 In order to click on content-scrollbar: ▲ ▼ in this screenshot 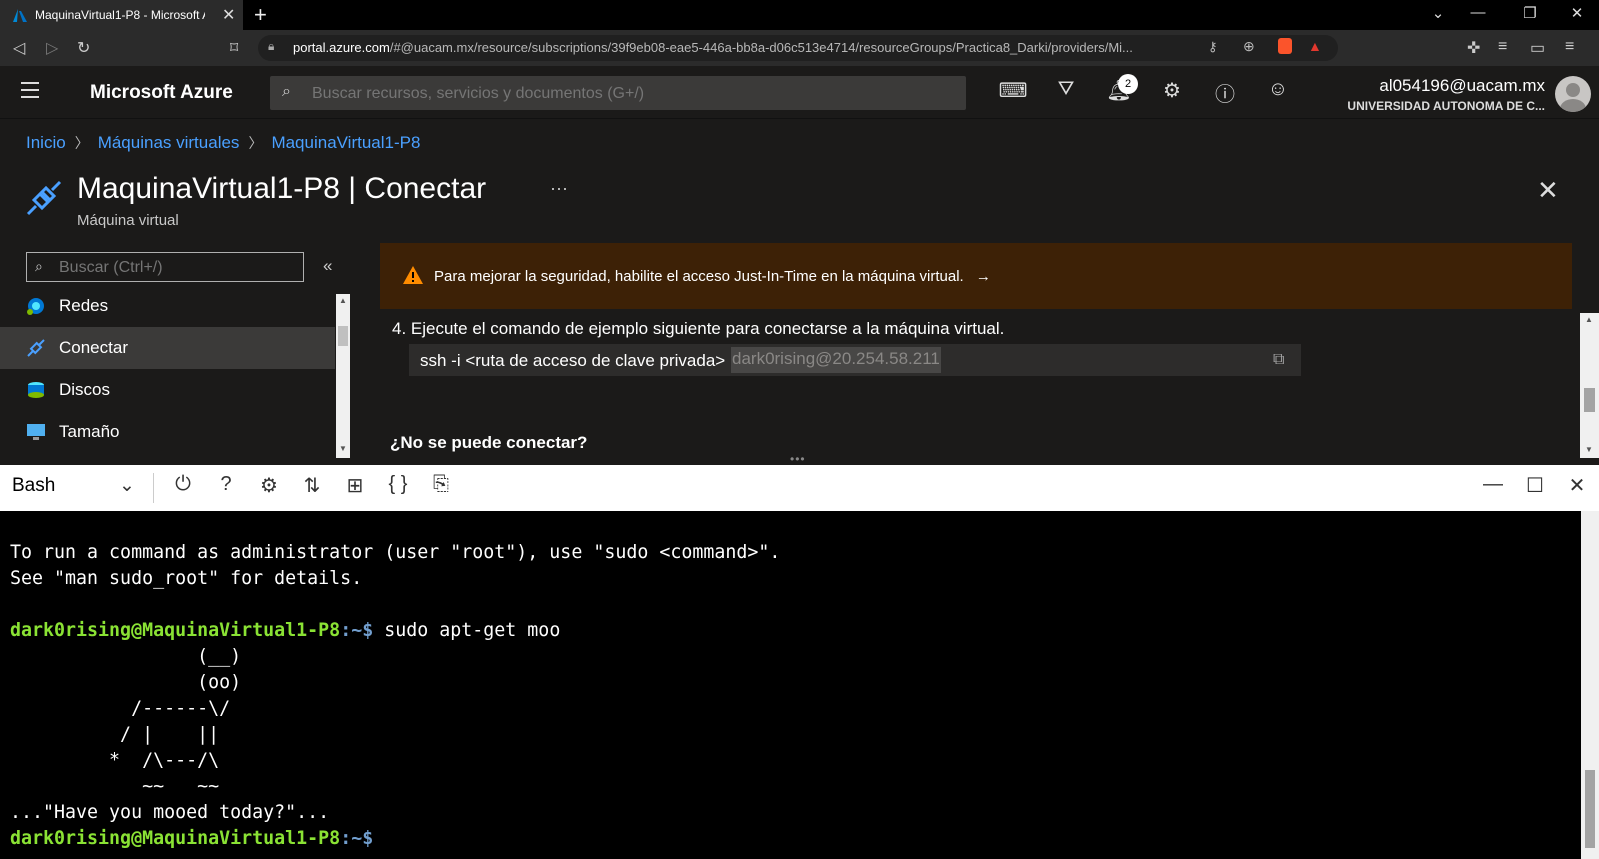, I will do `click(1589, 385)`.